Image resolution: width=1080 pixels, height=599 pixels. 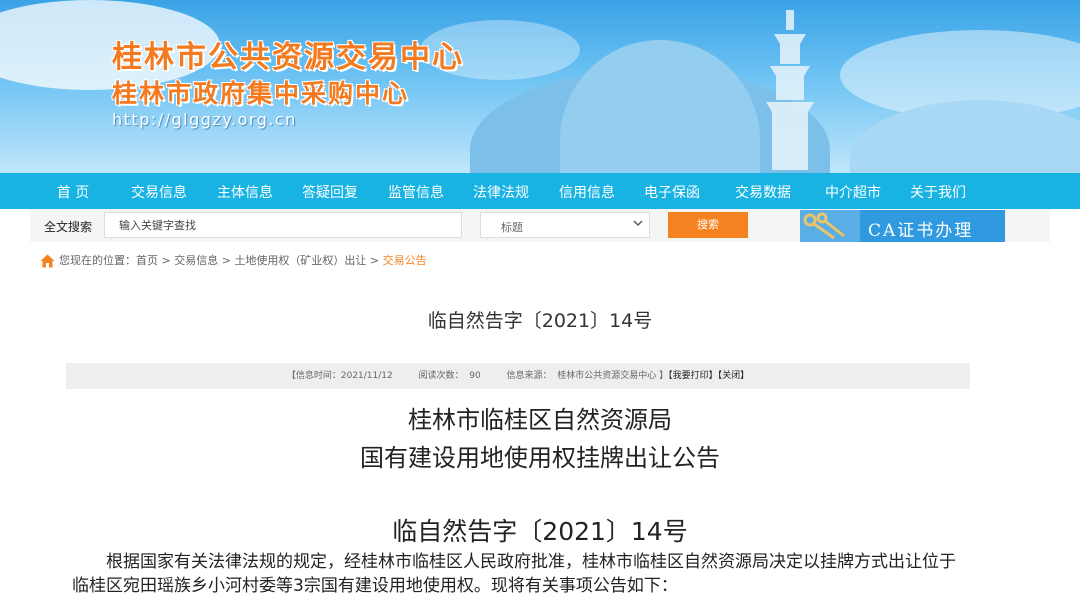 I want to click on key-icon, so click(x=830, y=226).